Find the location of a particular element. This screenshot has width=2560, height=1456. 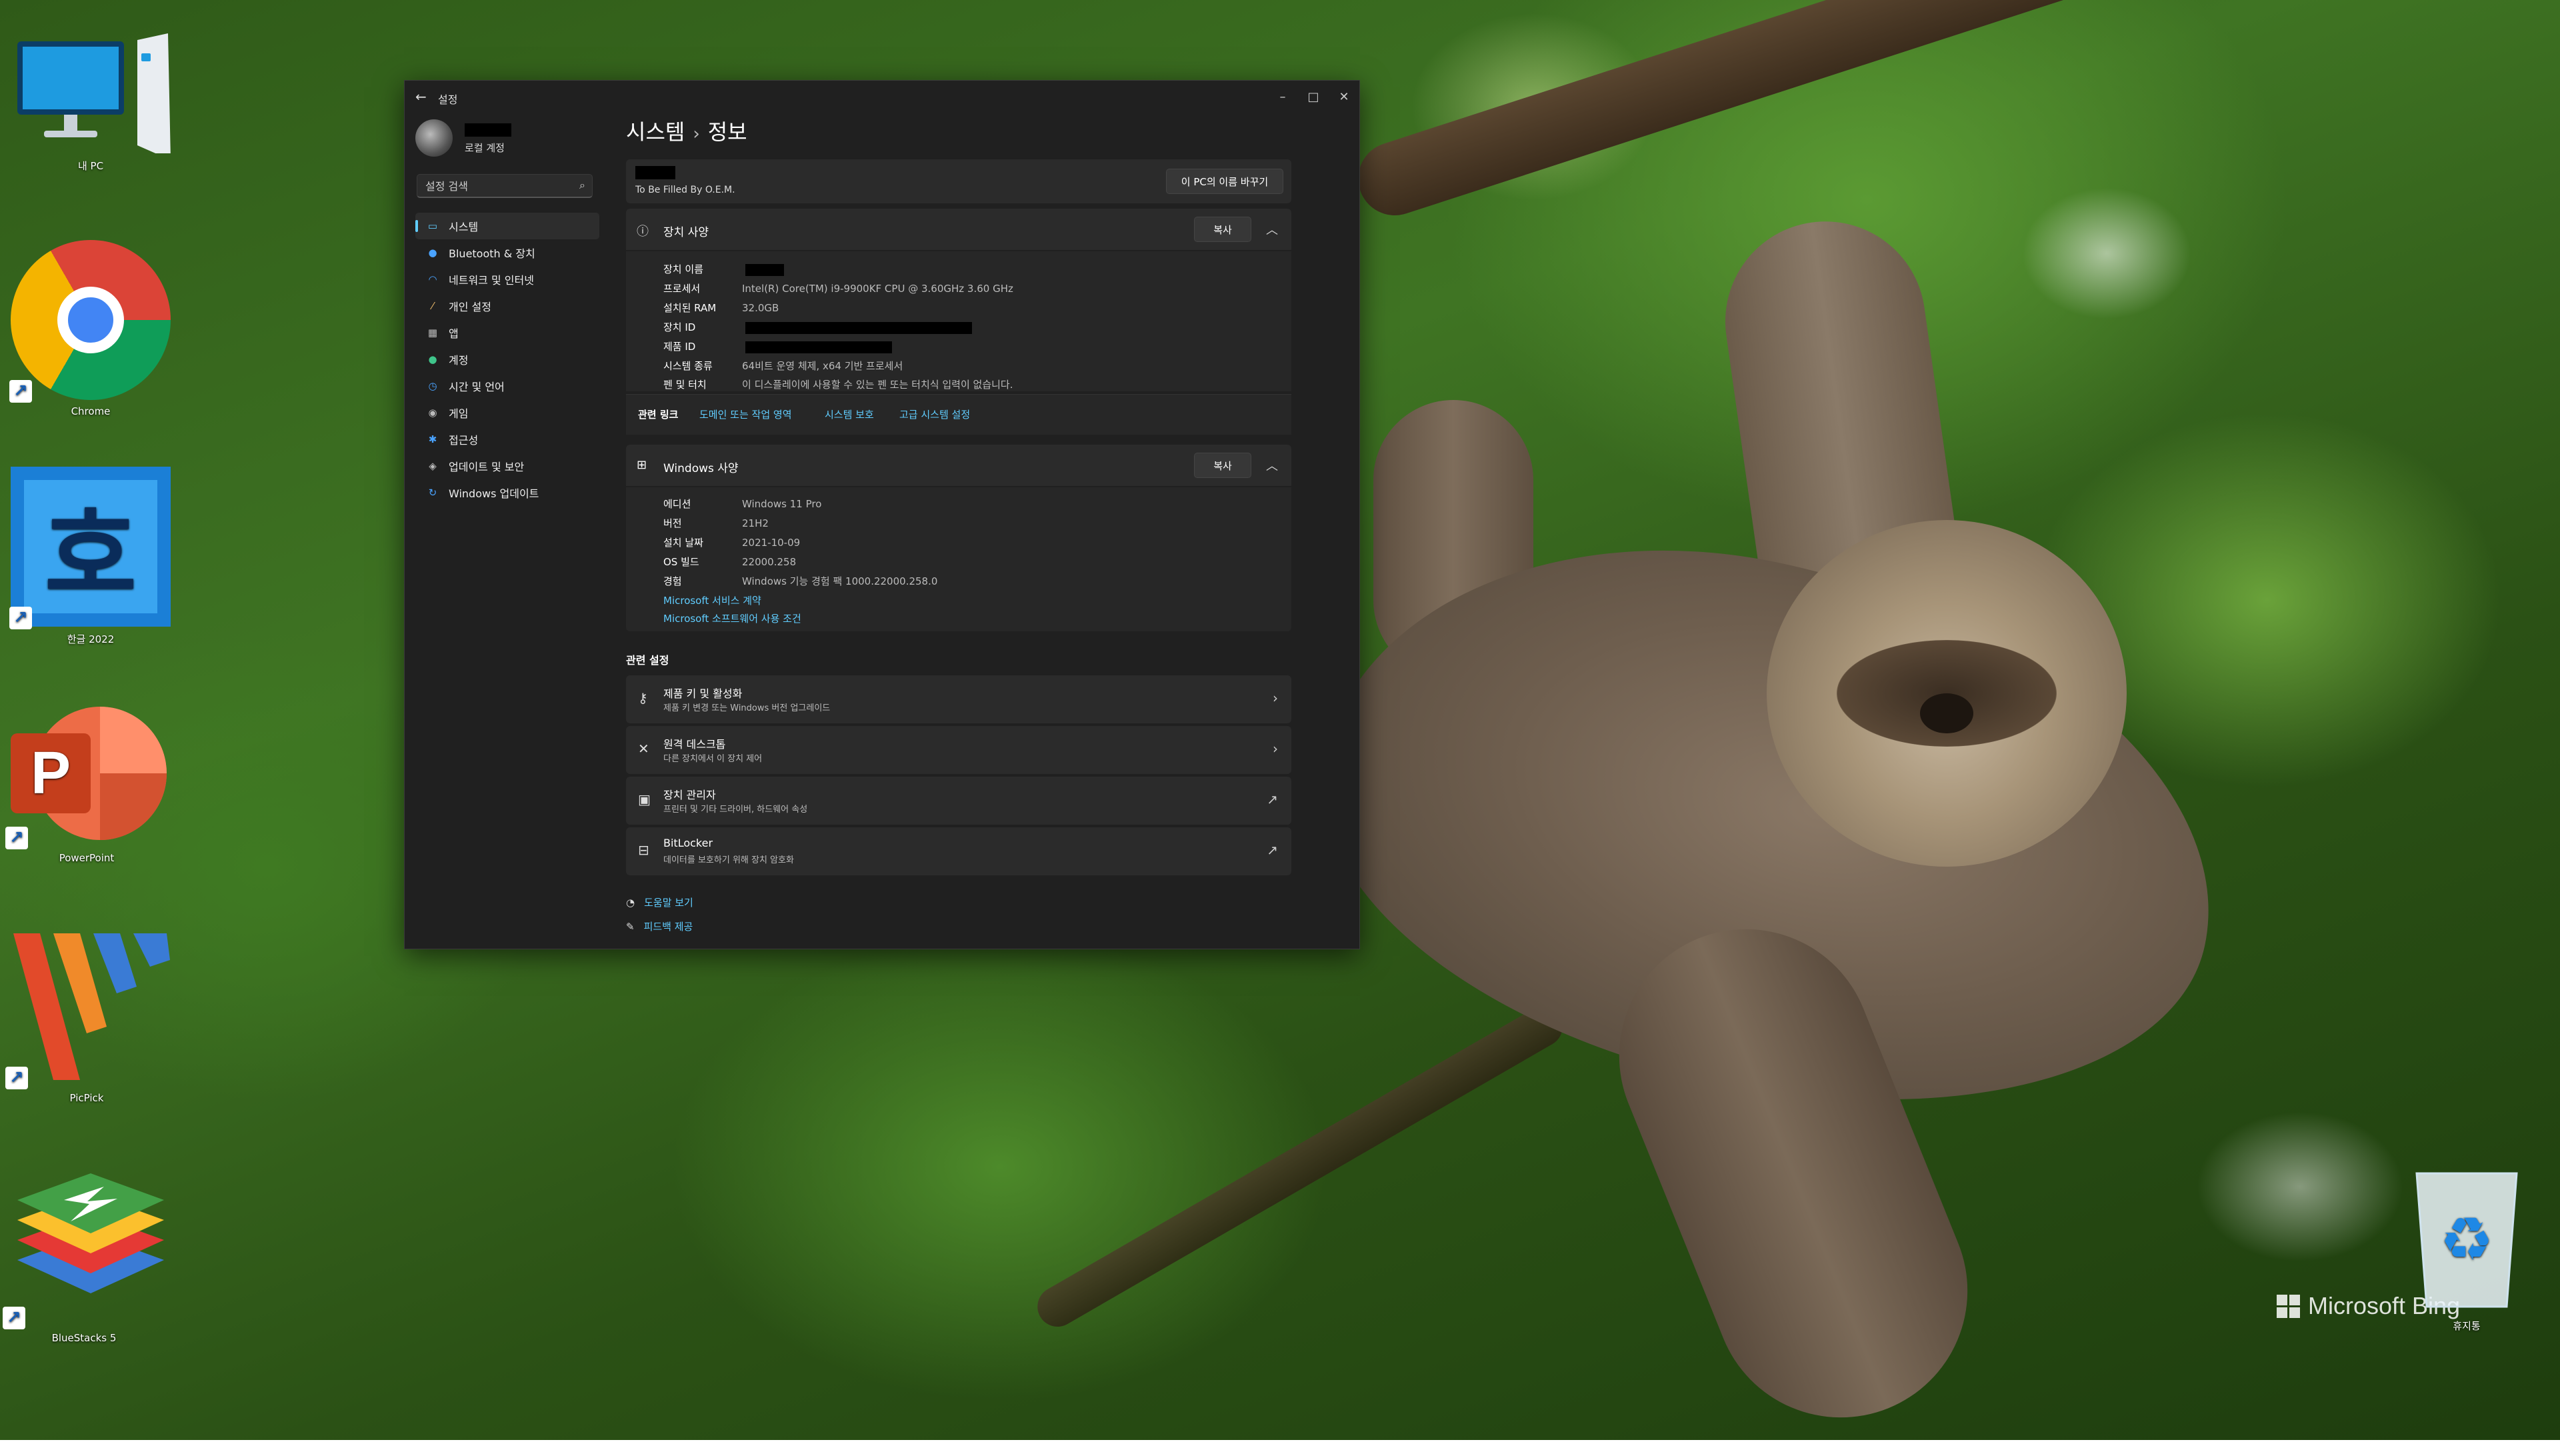

sidebar-item-label: 네트워크 및 인터넷 is located at coordinates (491, 280).